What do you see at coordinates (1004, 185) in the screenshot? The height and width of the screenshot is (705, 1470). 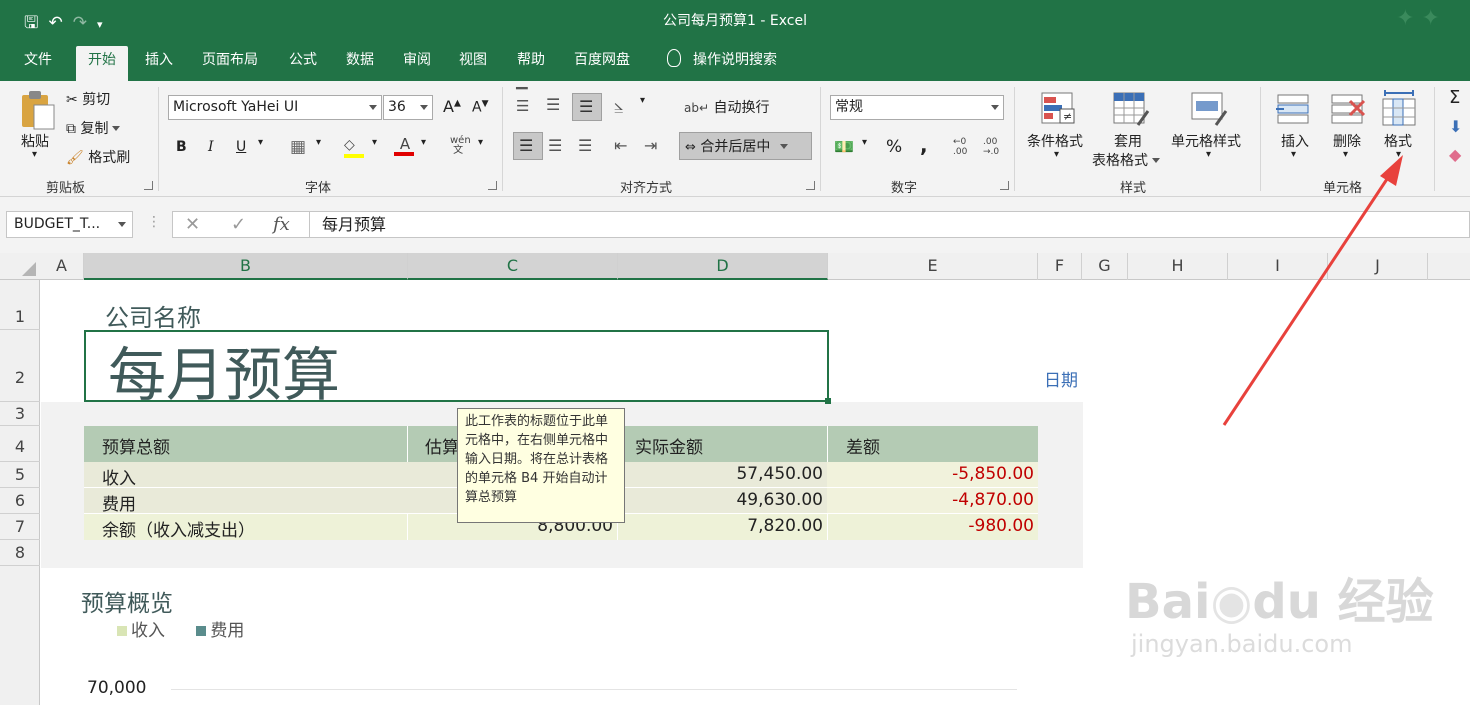 I see `number-launcher-icon` at bounding box center [1004, 185].